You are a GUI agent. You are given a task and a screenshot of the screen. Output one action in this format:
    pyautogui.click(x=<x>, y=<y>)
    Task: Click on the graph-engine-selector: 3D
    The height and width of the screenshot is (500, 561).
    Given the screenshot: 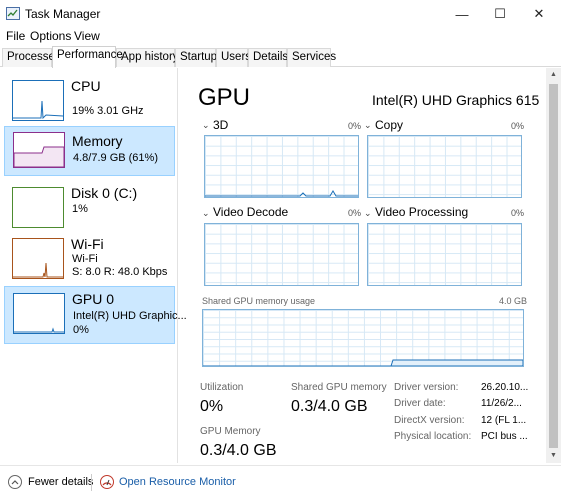 What is the action you would take?
    pyautogui.click(x=220, y=125)
    